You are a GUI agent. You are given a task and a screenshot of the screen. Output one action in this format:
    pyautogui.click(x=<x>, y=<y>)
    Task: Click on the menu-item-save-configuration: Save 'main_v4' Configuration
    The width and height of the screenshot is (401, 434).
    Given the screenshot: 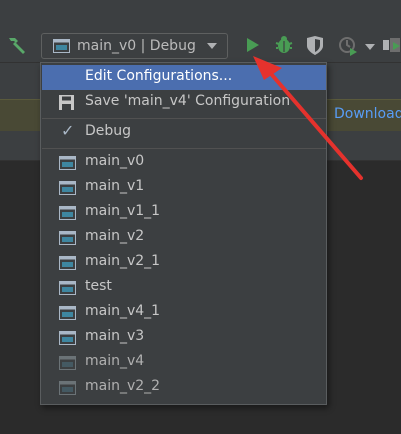 What is the action you would take?
    pyautogui.click(x=184, y=102)
    